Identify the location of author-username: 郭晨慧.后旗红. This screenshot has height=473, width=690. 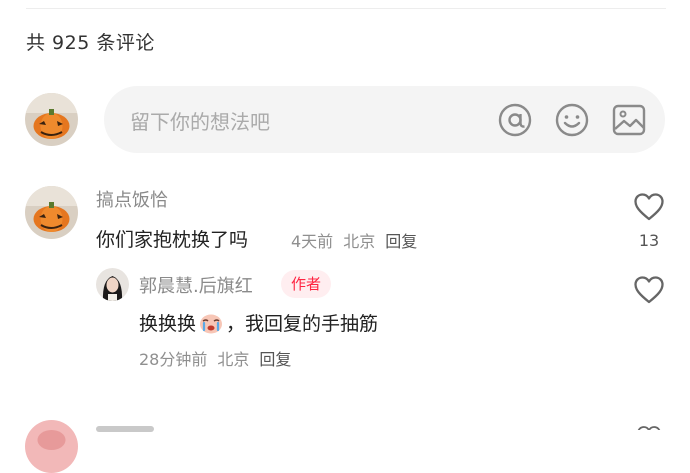
(196, 285).